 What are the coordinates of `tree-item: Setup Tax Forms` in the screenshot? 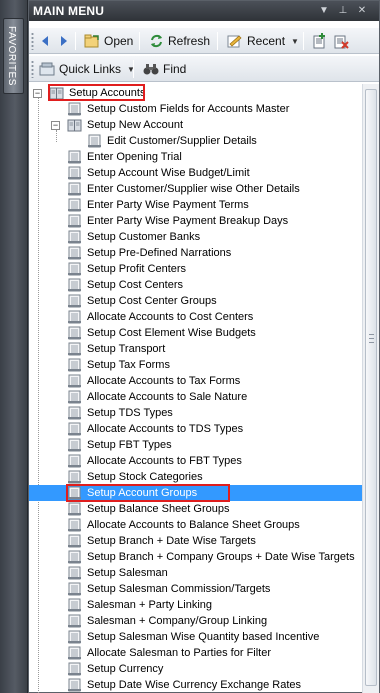 It's located at (195, 365).